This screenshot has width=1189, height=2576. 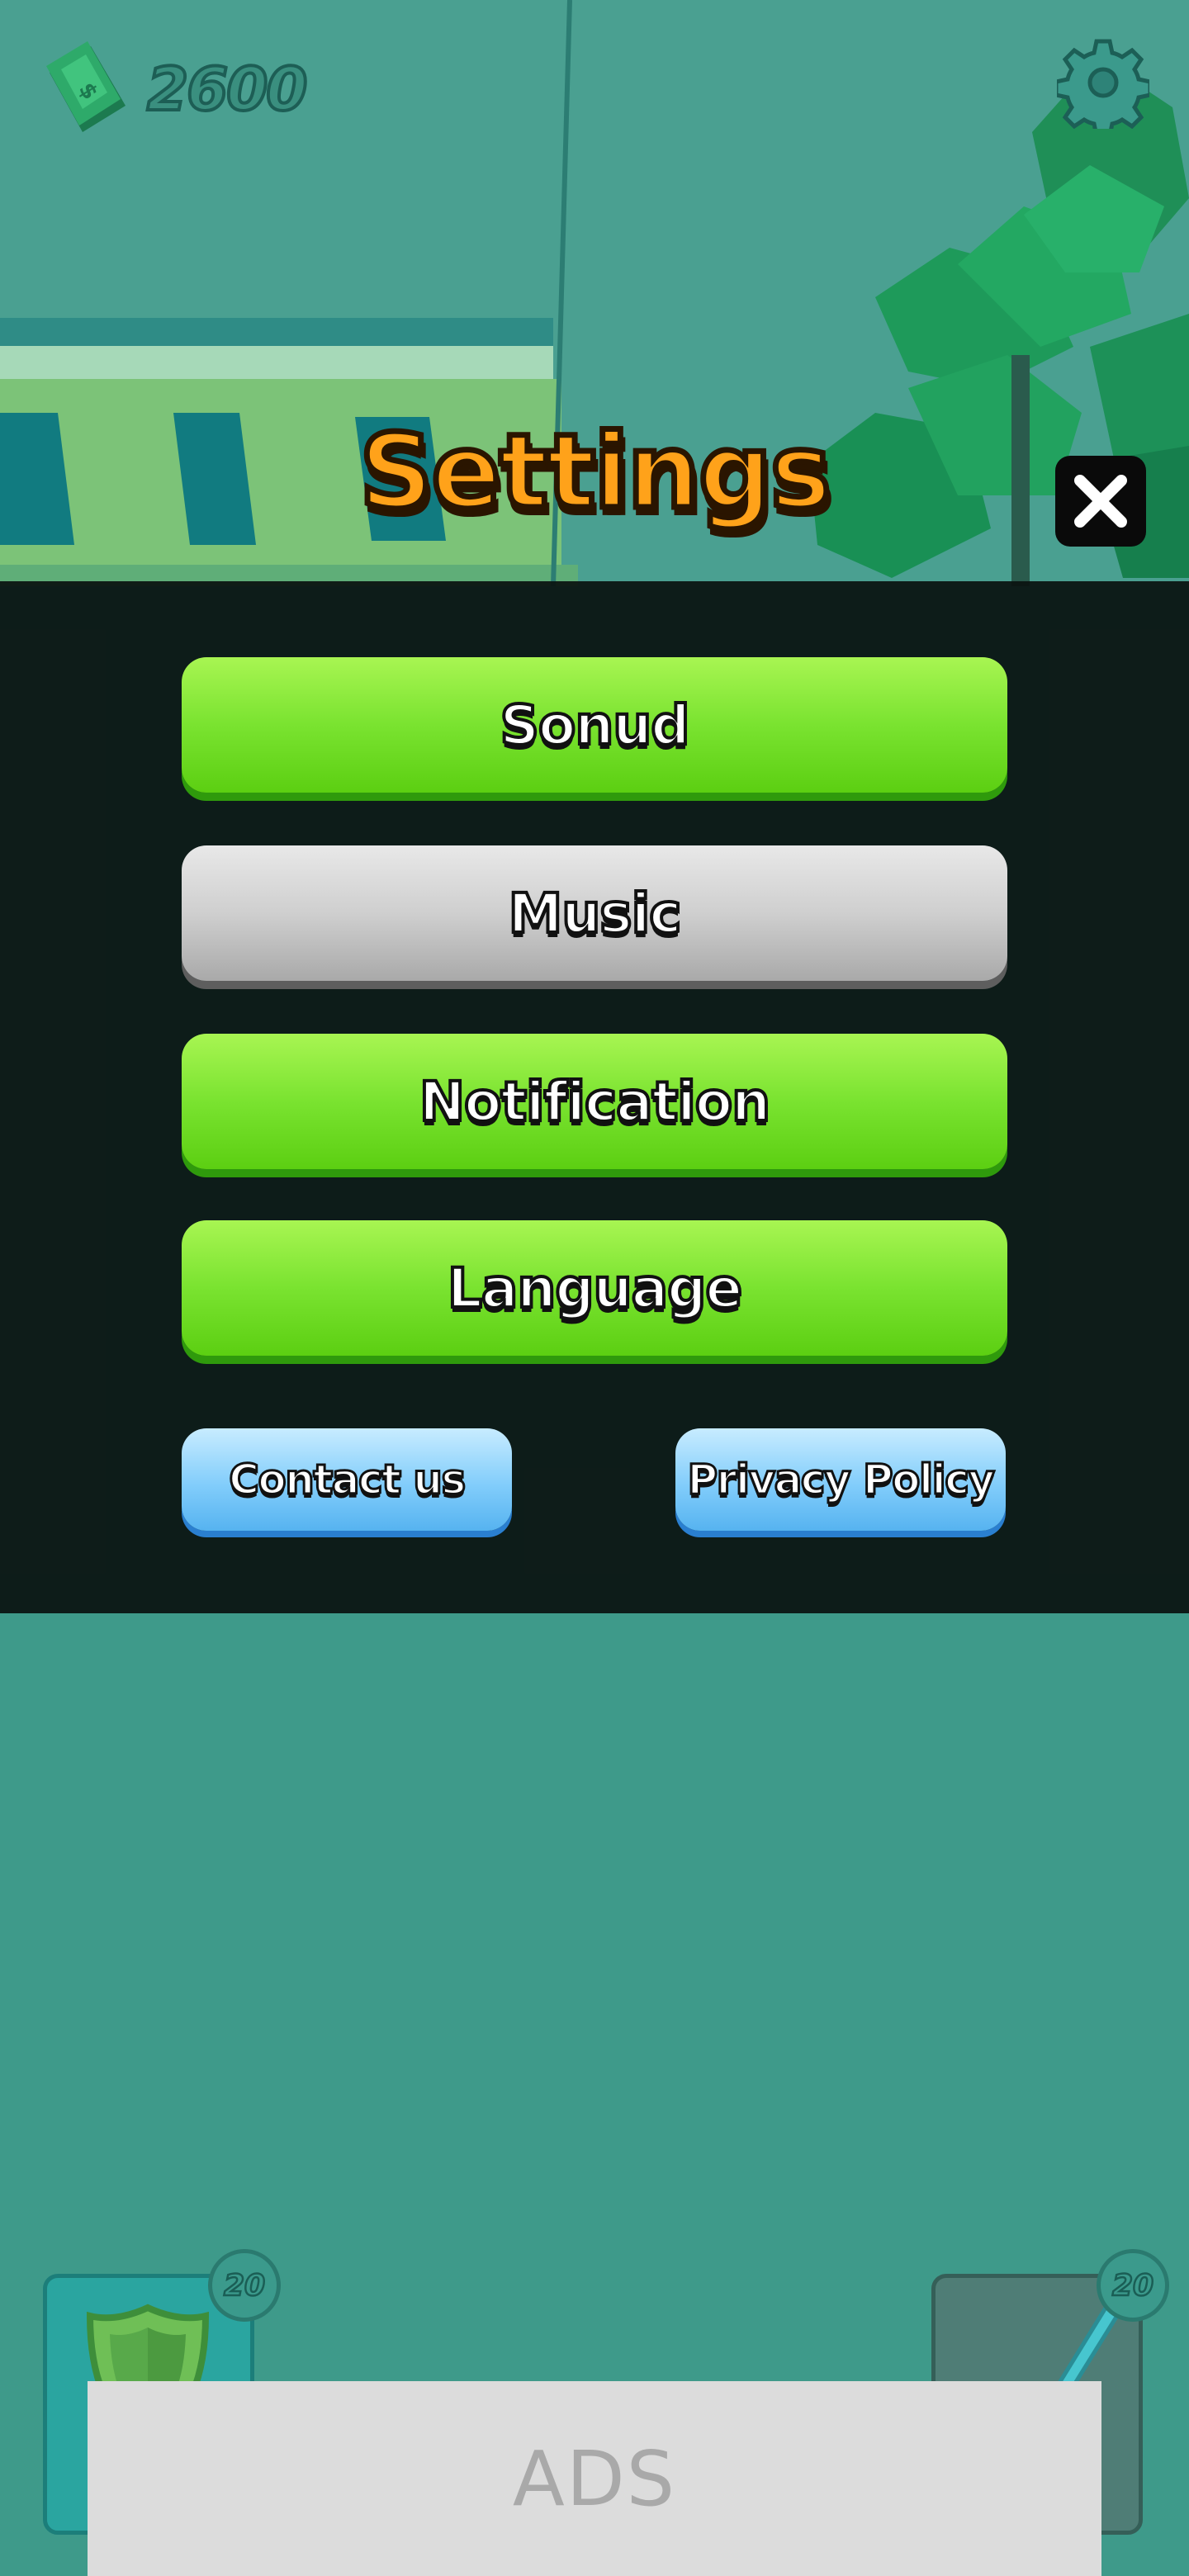 I want to click on contact-us-label: Contact us, so click(x=347, y=1480).